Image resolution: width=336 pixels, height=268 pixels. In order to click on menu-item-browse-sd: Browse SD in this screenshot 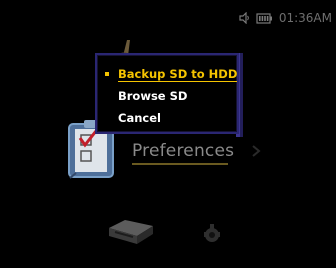, I will do `click(167, 96)`.